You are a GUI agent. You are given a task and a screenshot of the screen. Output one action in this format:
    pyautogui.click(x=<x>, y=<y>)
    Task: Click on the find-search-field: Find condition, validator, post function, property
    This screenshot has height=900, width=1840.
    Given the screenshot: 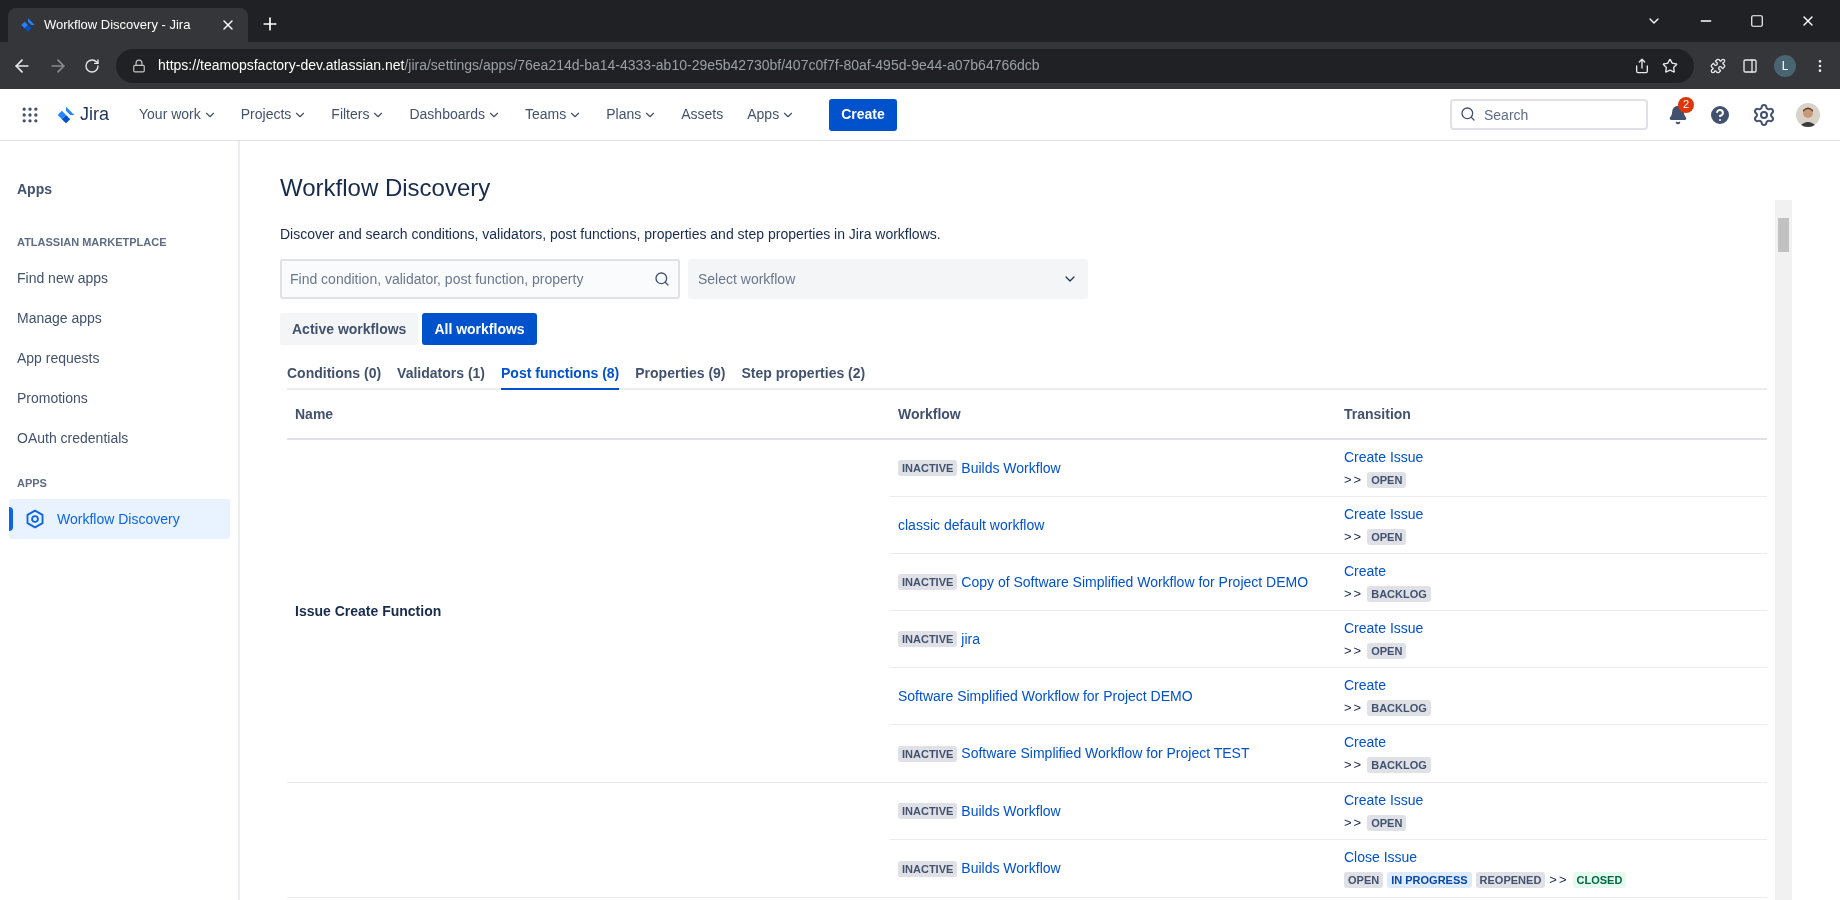 What is the action you would take?
    pyautogui.click(x=480, y=279)
    